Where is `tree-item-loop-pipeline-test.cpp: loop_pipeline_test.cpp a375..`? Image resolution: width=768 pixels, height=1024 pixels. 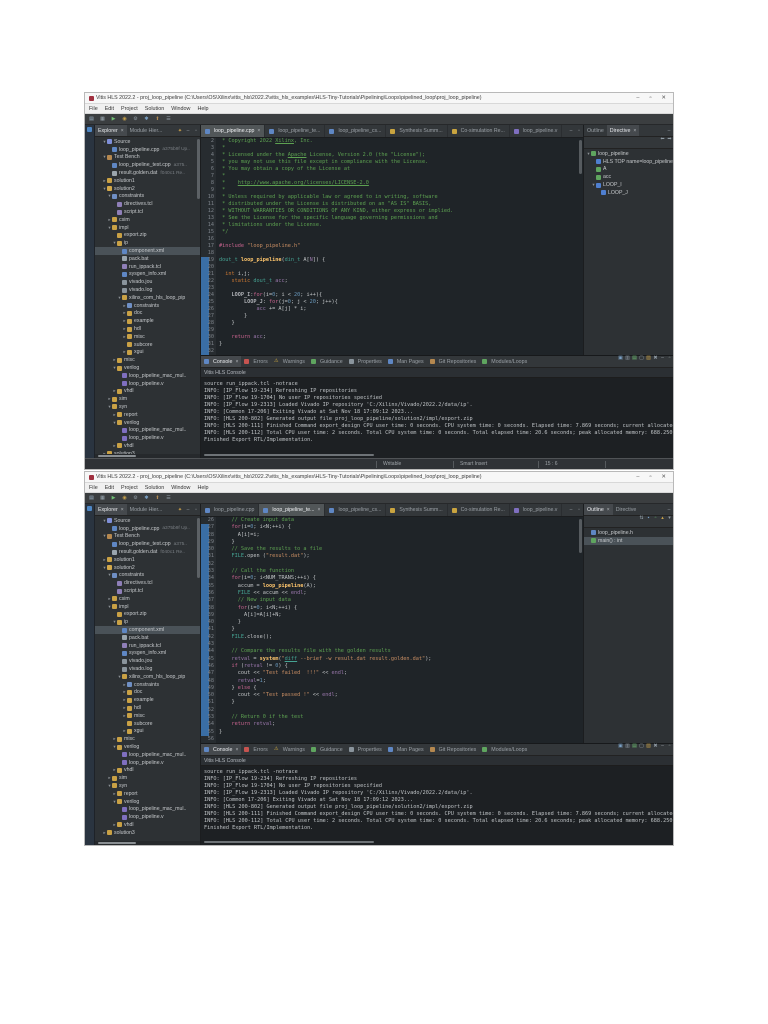
tree-item-loop-pipeline-test.cpp: loop_pipeline_test.cpp a375.. is located at coordinates (147, 544).